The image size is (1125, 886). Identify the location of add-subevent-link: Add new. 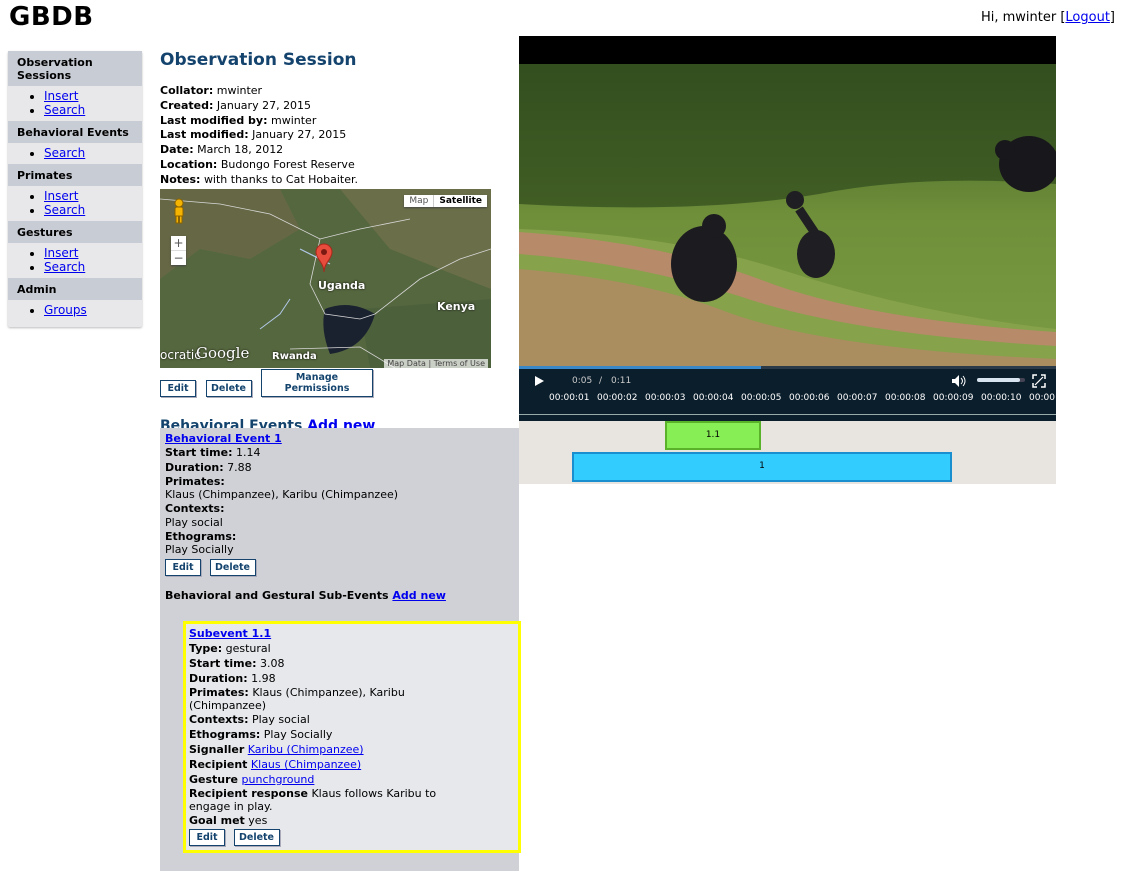
(419, 595).